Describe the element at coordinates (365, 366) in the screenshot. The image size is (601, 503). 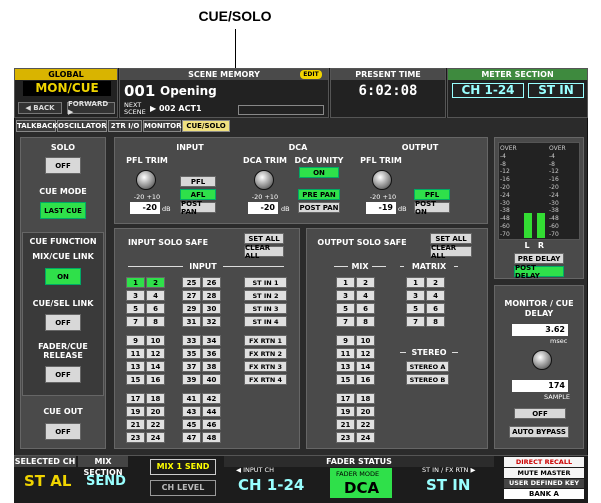
I see `mix-key: 14` at that location.